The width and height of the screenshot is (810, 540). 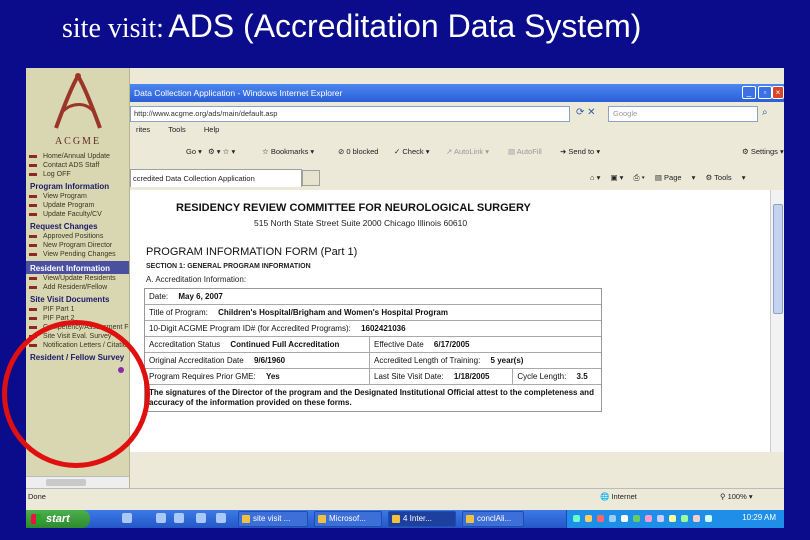 I want to click on date-value: May 6, 2007, so click(x=200, y=296).